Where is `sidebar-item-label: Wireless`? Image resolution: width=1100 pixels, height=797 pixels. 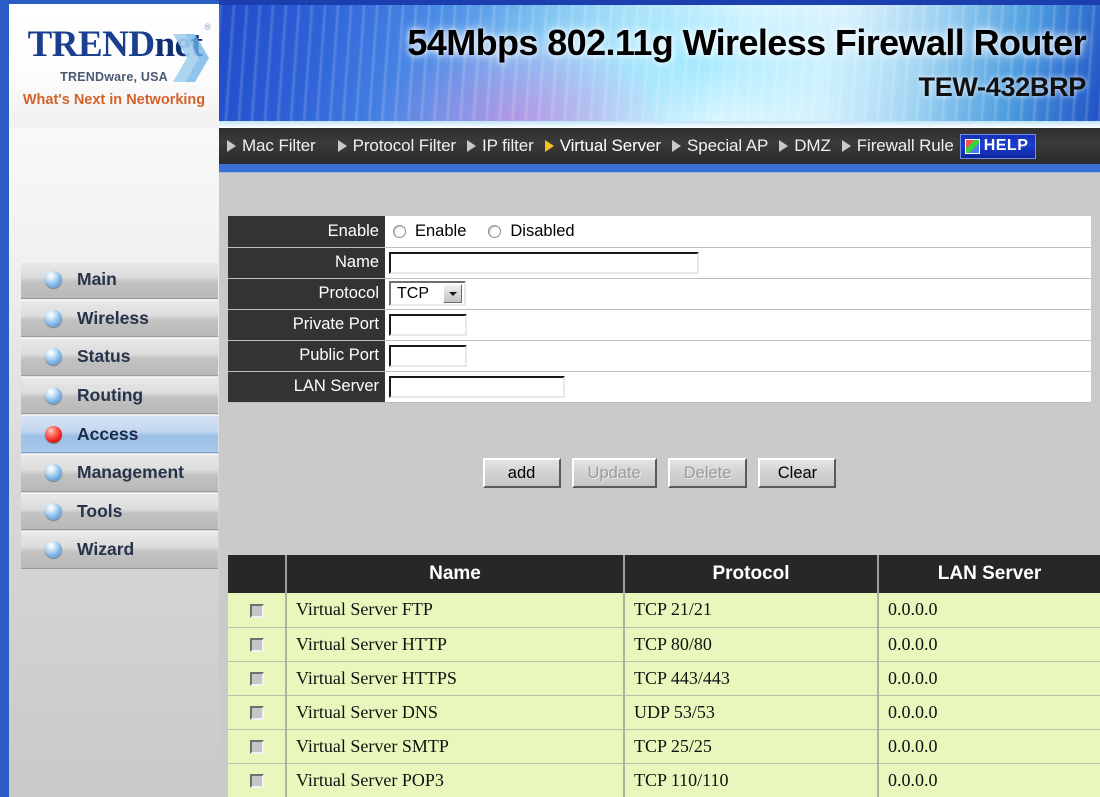 sidebar-item-label: Wireless is located at coordinates (113, 317).